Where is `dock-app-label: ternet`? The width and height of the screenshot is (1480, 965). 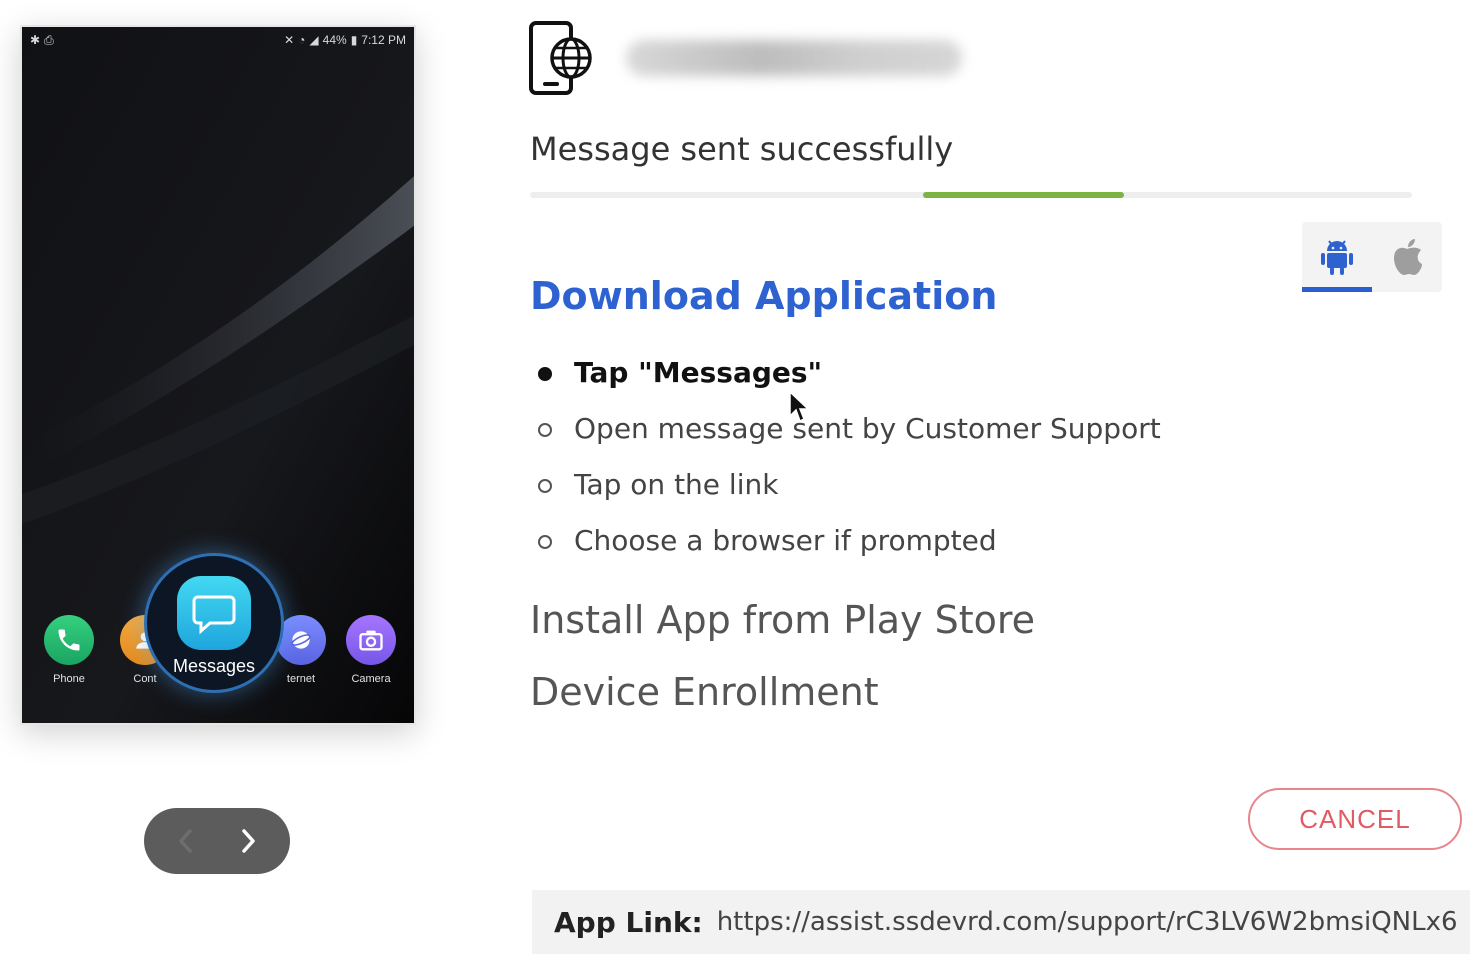
dock-app-label: ternet is located at coordinates (301, 679).